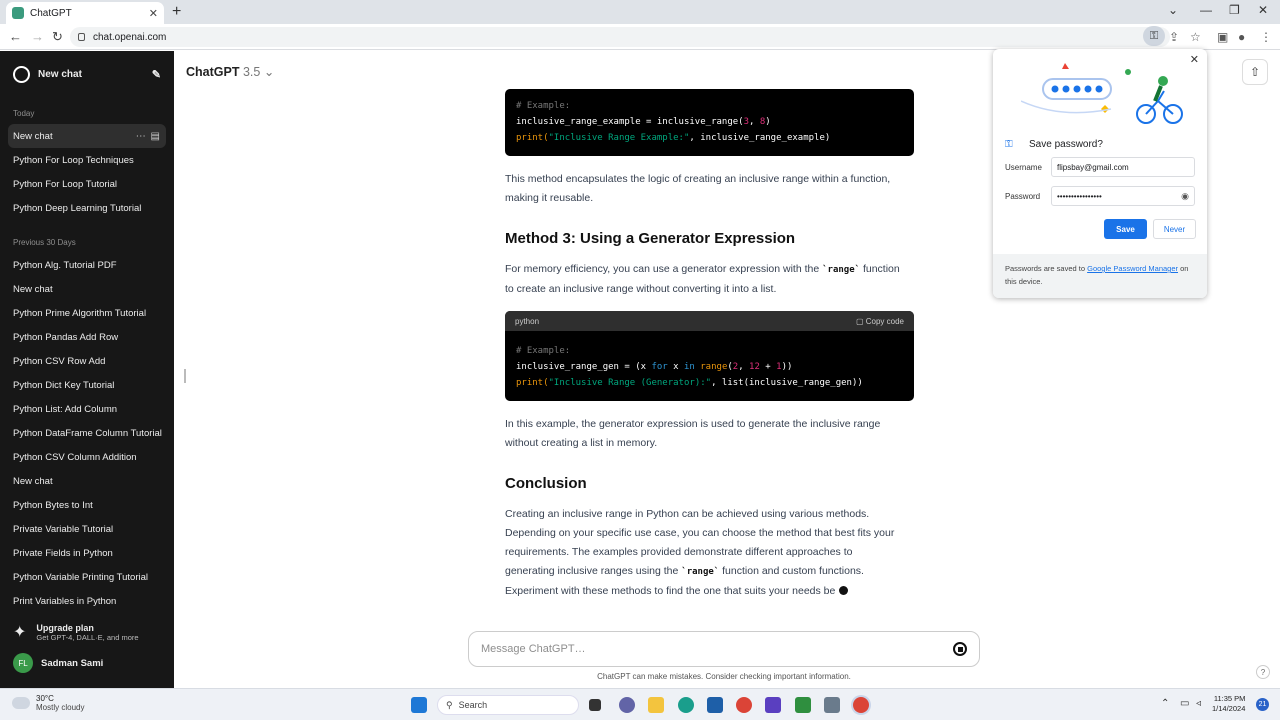  Describe the element at coordinates (1266, 37) in the screenshot. I see `menu-icon: ⋮` at that location.